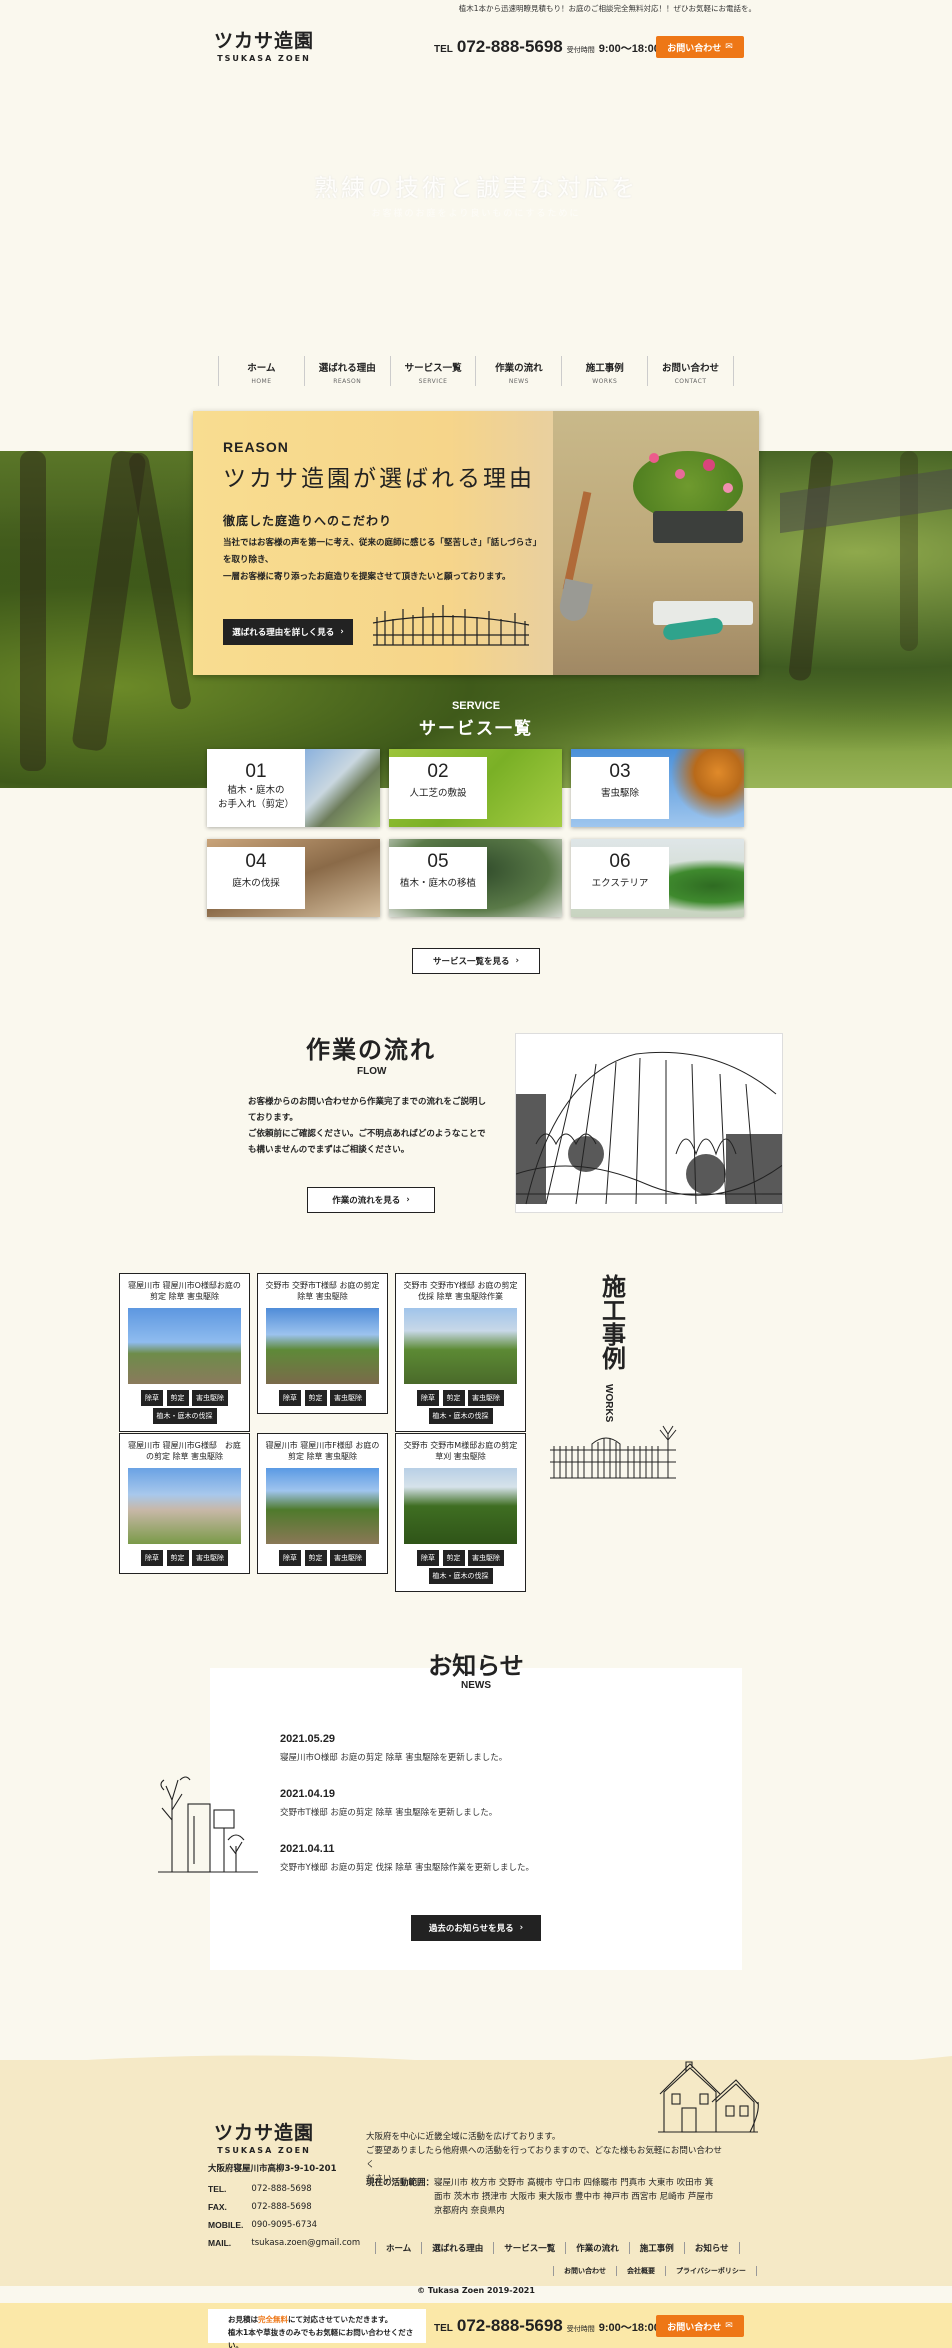 The image size is (952, 2348). Describe the element at coordinates (308, 521) in the screenshot. I see `reason-subtitle: 徹底した庭造りへのこだわり` at that location.